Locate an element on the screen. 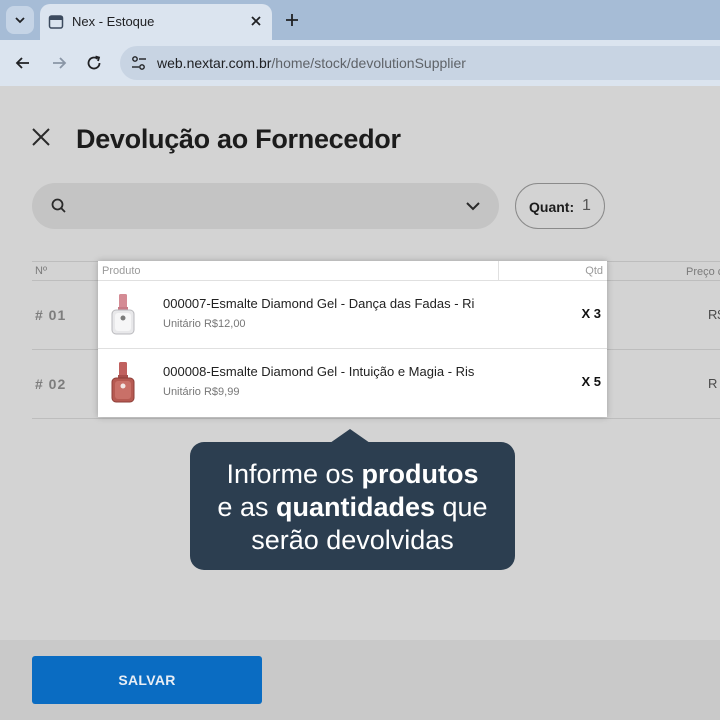  reload-icon is located at coordinates (94, 63).